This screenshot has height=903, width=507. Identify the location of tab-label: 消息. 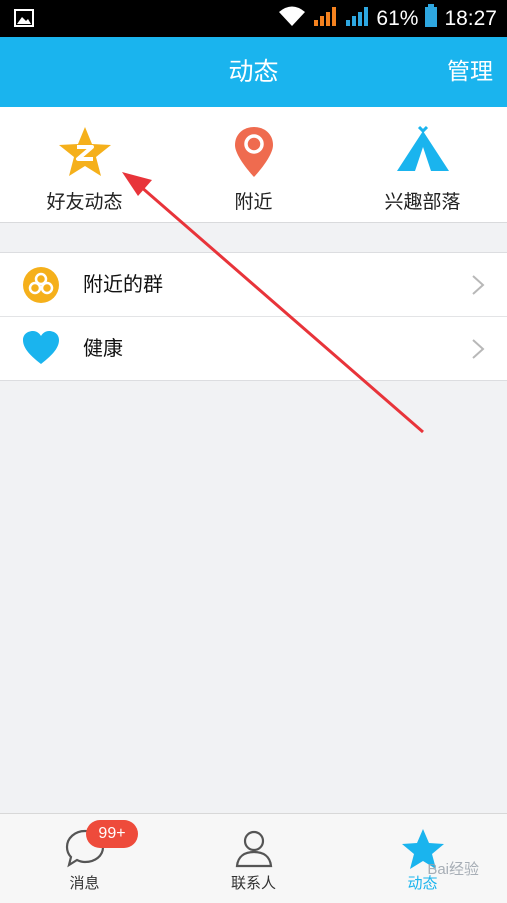
(84, 883).